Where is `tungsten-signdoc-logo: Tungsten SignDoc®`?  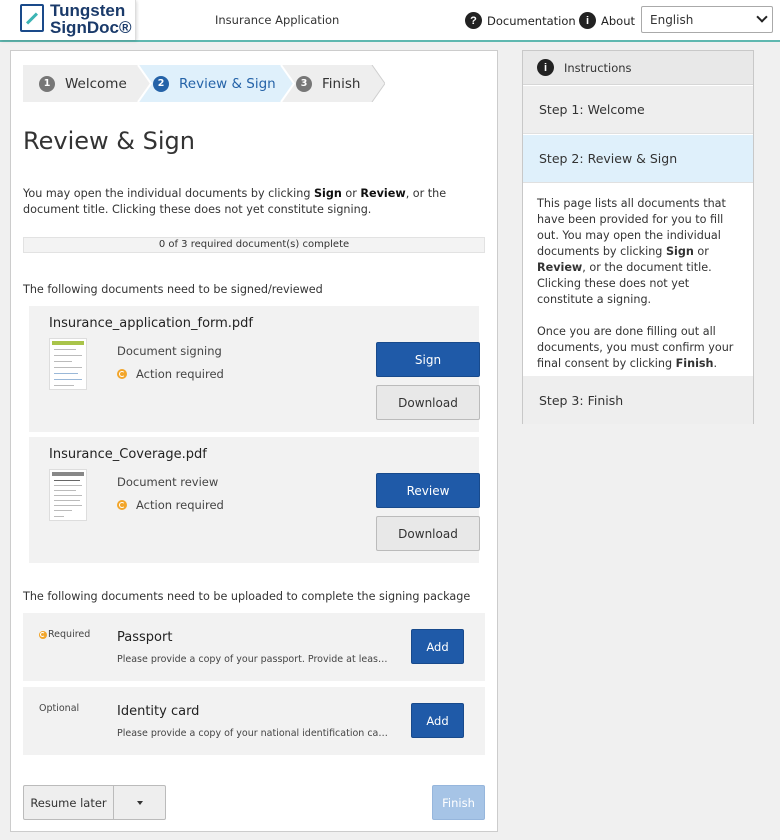
tungsten-signdoc-logo: Tungsten SignDoc® is located at coordinates (68, 20).